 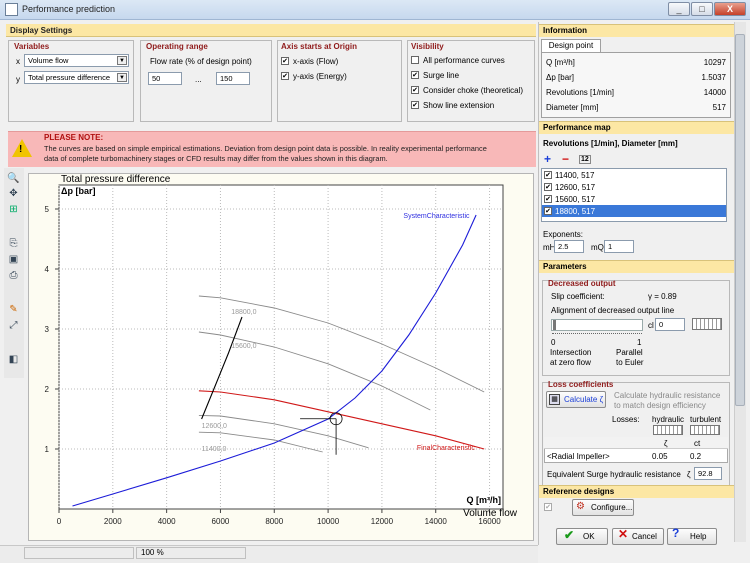 What do you see at coordinates (415, 60) in the screenshot?
I see `visibility-checkbox` at bounding box center [415, 60].